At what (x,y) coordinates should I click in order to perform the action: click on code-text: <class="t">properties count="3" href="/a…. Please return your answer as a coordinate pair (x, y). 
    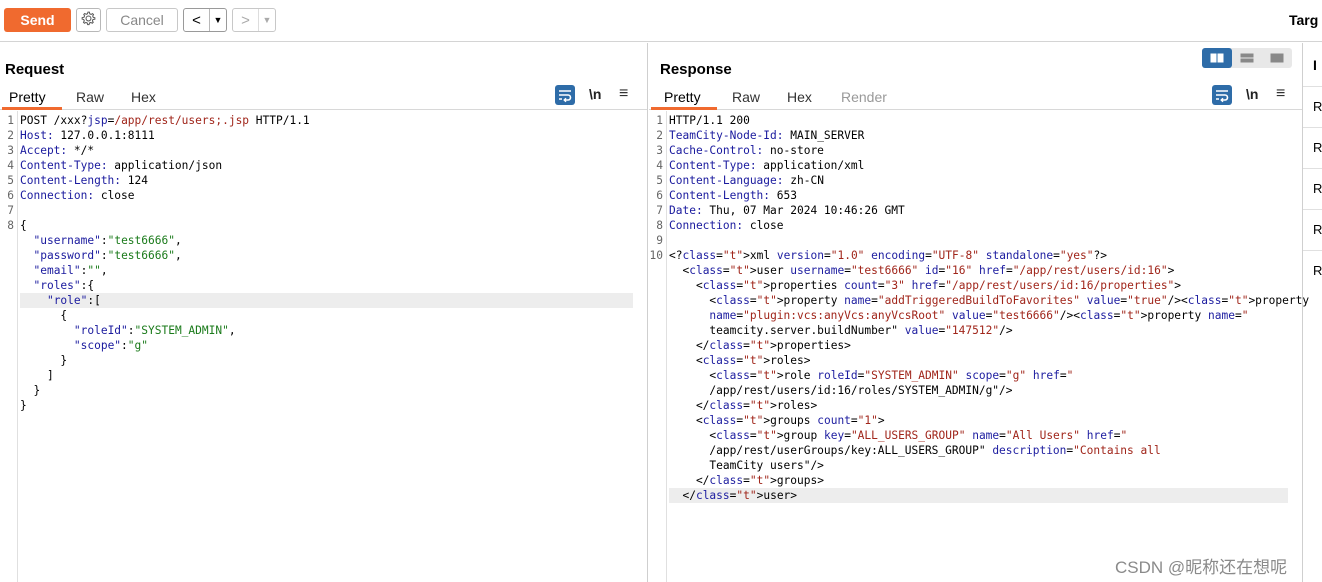
    Looking at the image, I should click on (925, 285).